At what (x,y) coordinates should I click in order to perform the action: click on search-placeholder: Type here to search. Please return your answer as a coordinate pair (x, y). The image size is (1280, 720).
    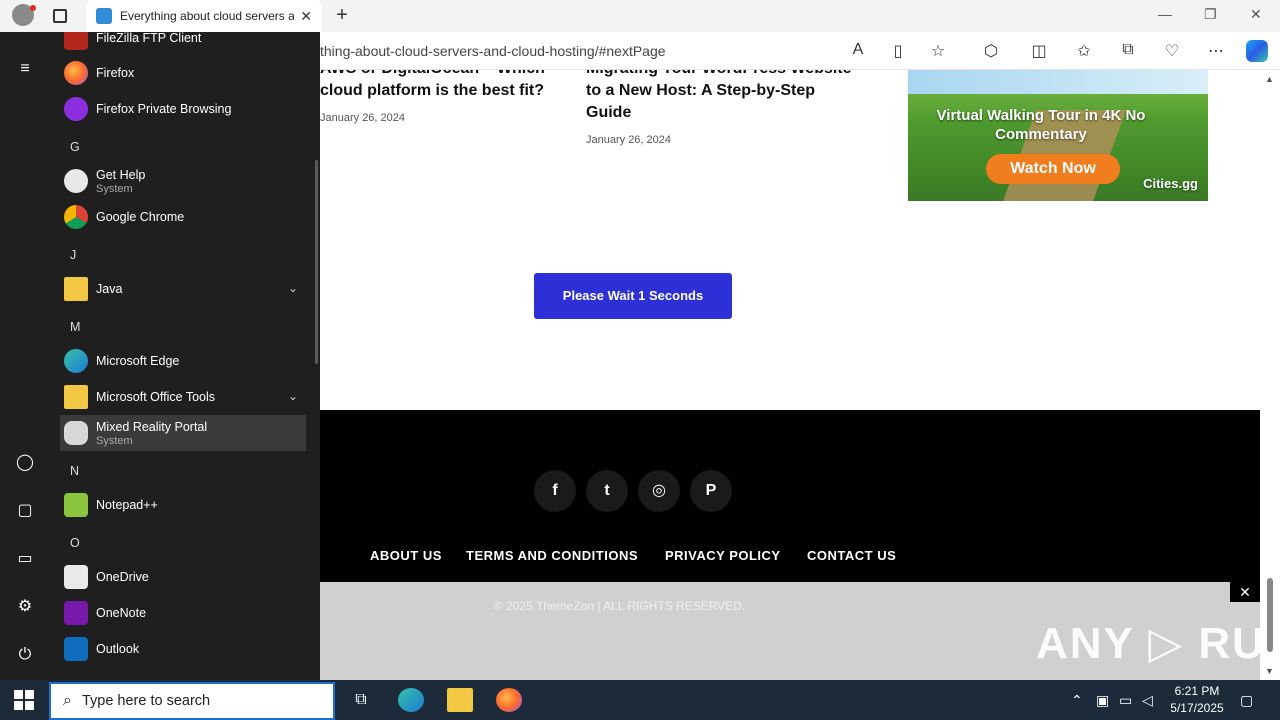
    Looking at the image, I should click on (146, 701).